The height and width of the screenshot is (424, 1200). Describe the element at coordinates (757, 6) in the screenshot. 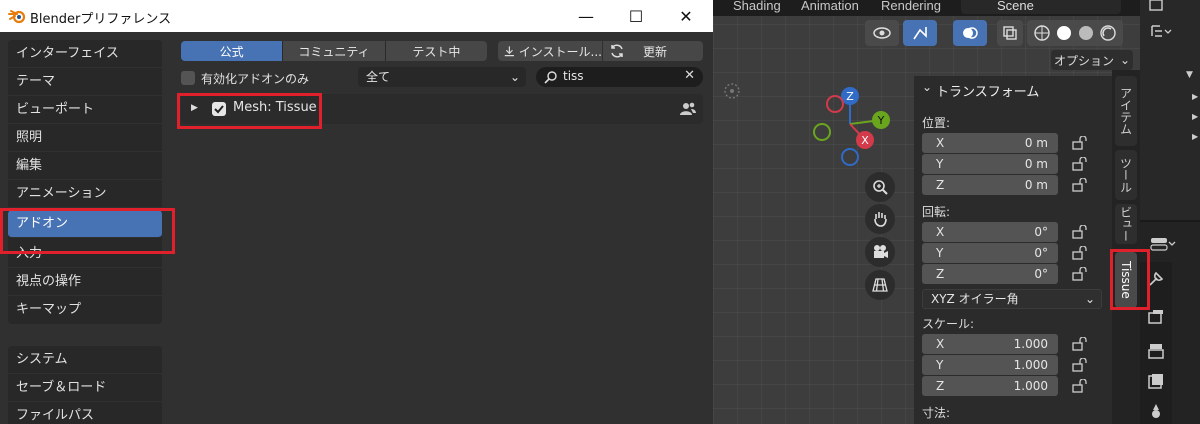

I see `workspace-tab-shading: Shading` at that location.